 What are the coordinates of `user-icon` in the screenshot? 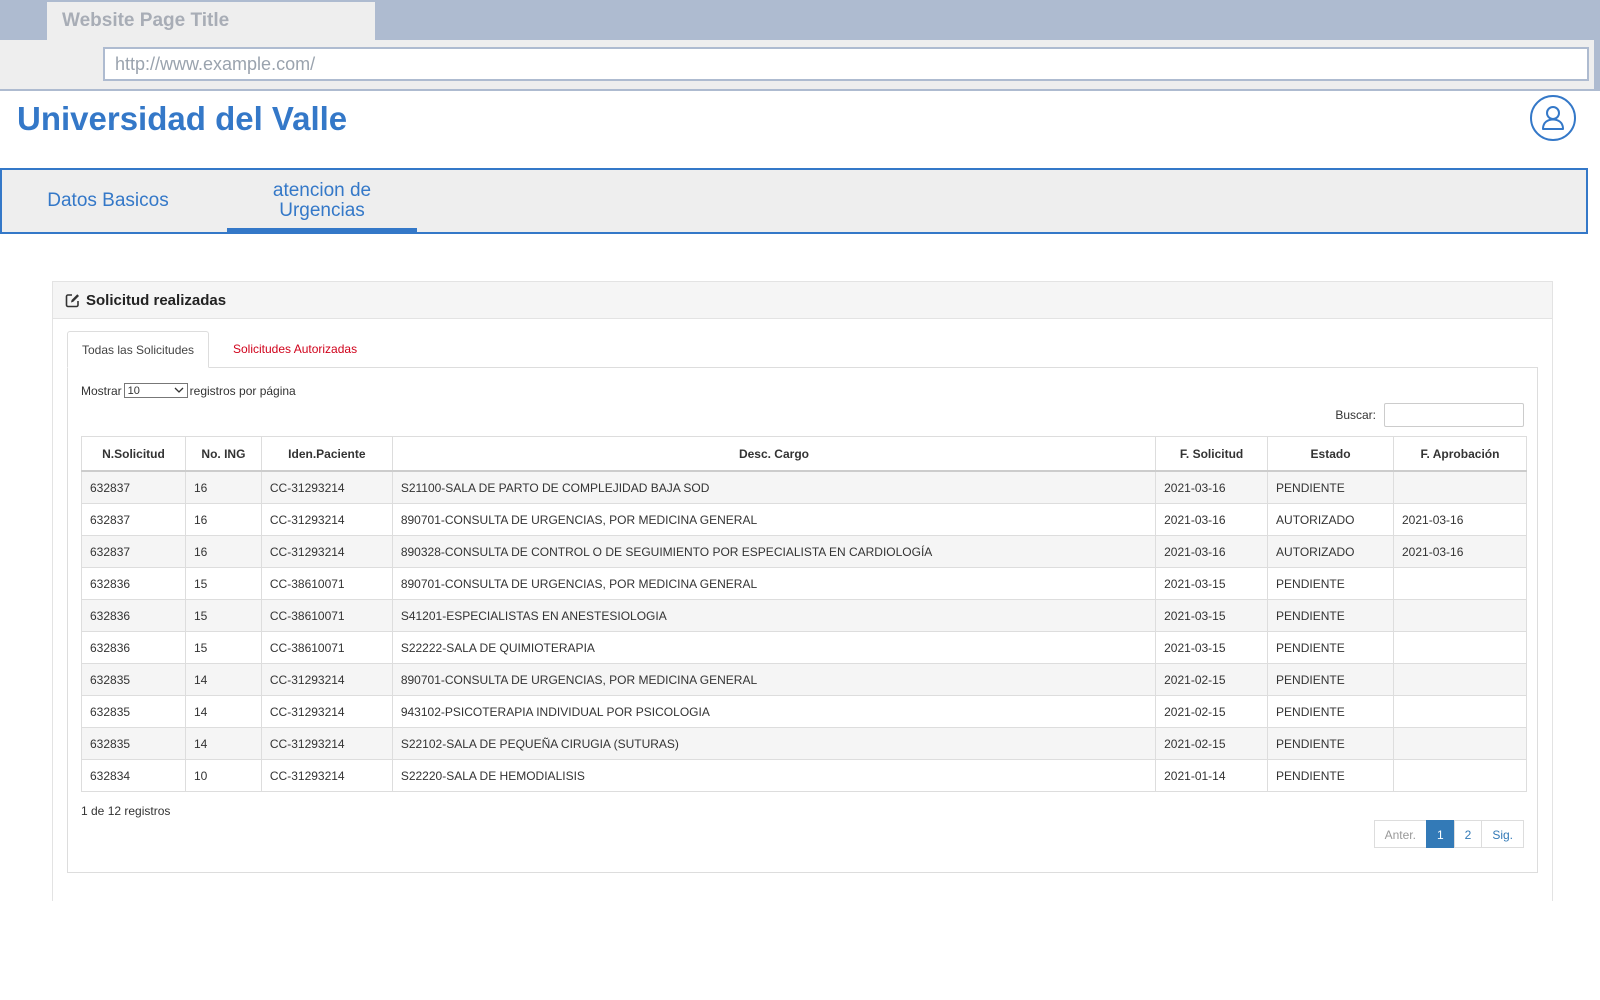 It's located at (1553, 118).